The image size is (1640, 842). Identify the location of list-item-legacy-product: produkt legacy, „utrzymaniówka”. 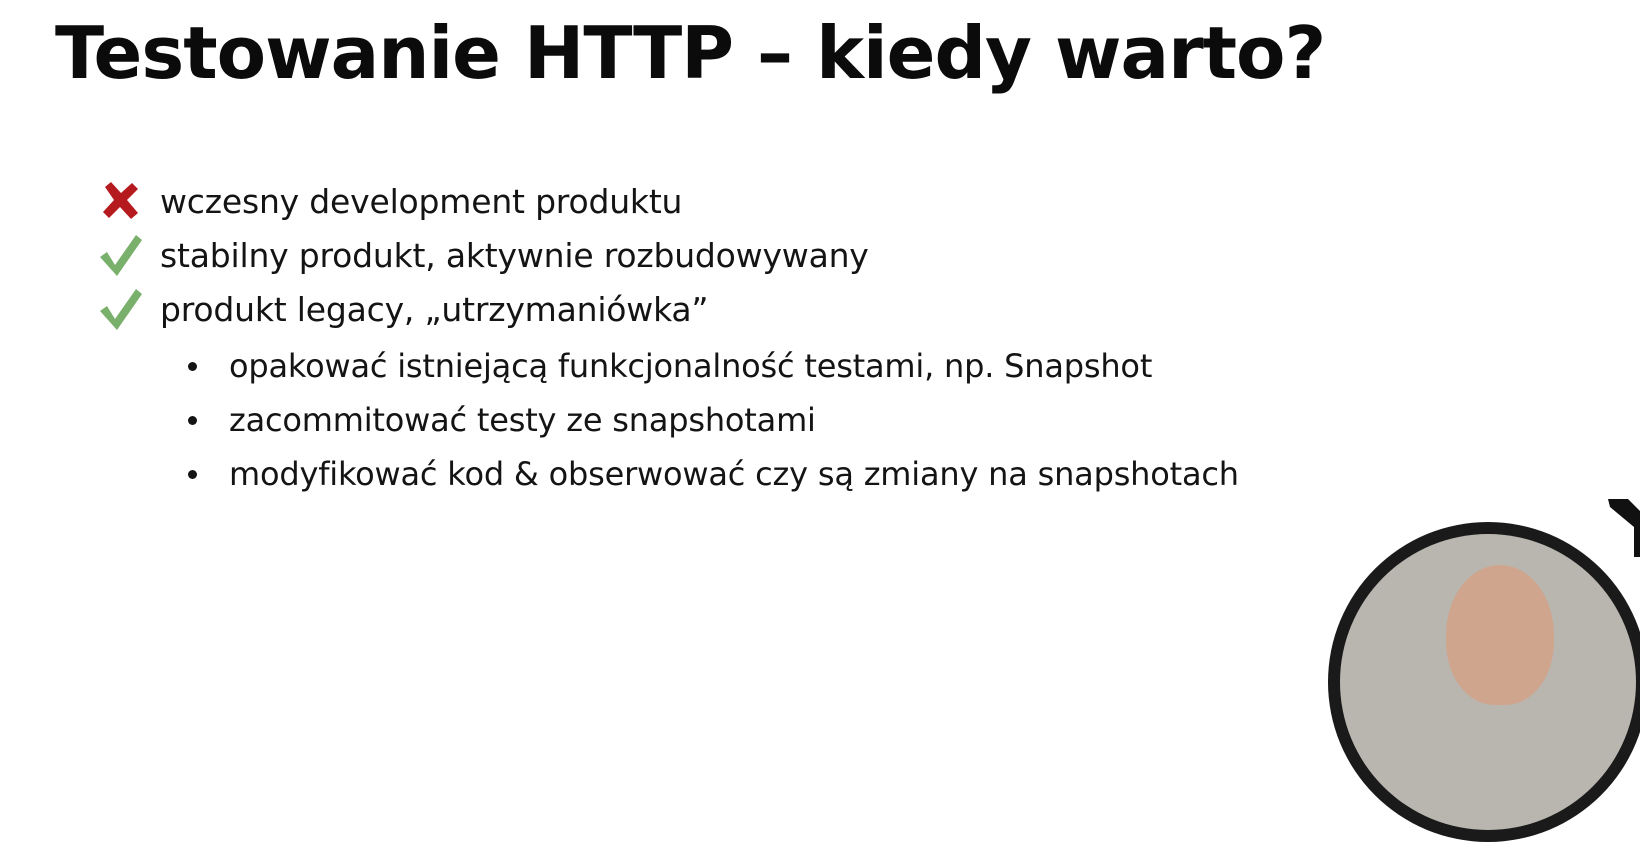
(403, 309).